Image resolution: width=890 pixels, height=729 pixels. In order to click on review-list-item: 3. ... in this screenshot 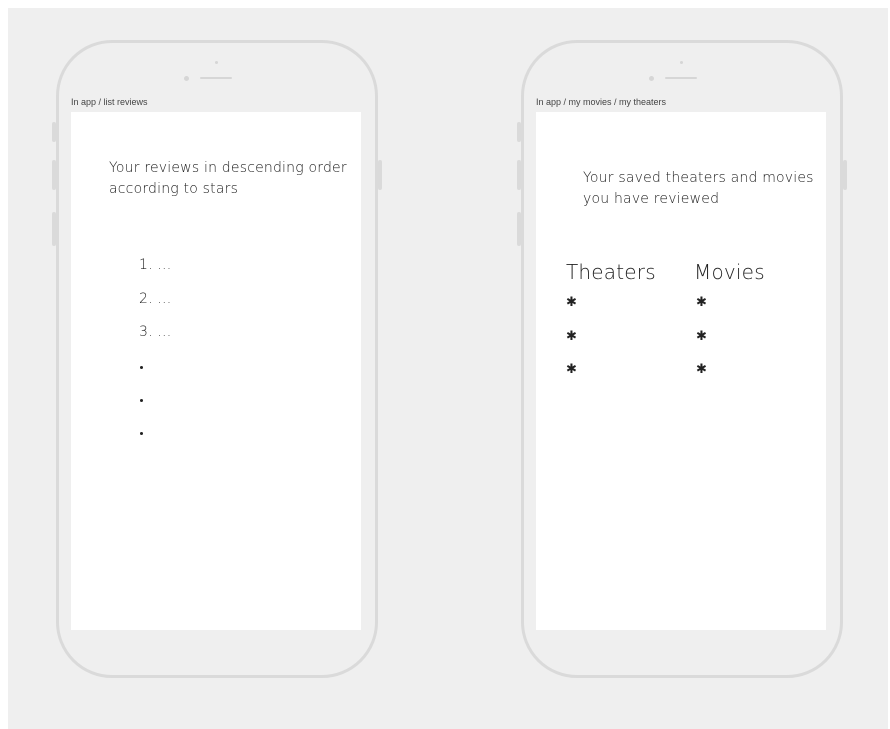, I will do `click(155, 332)`.